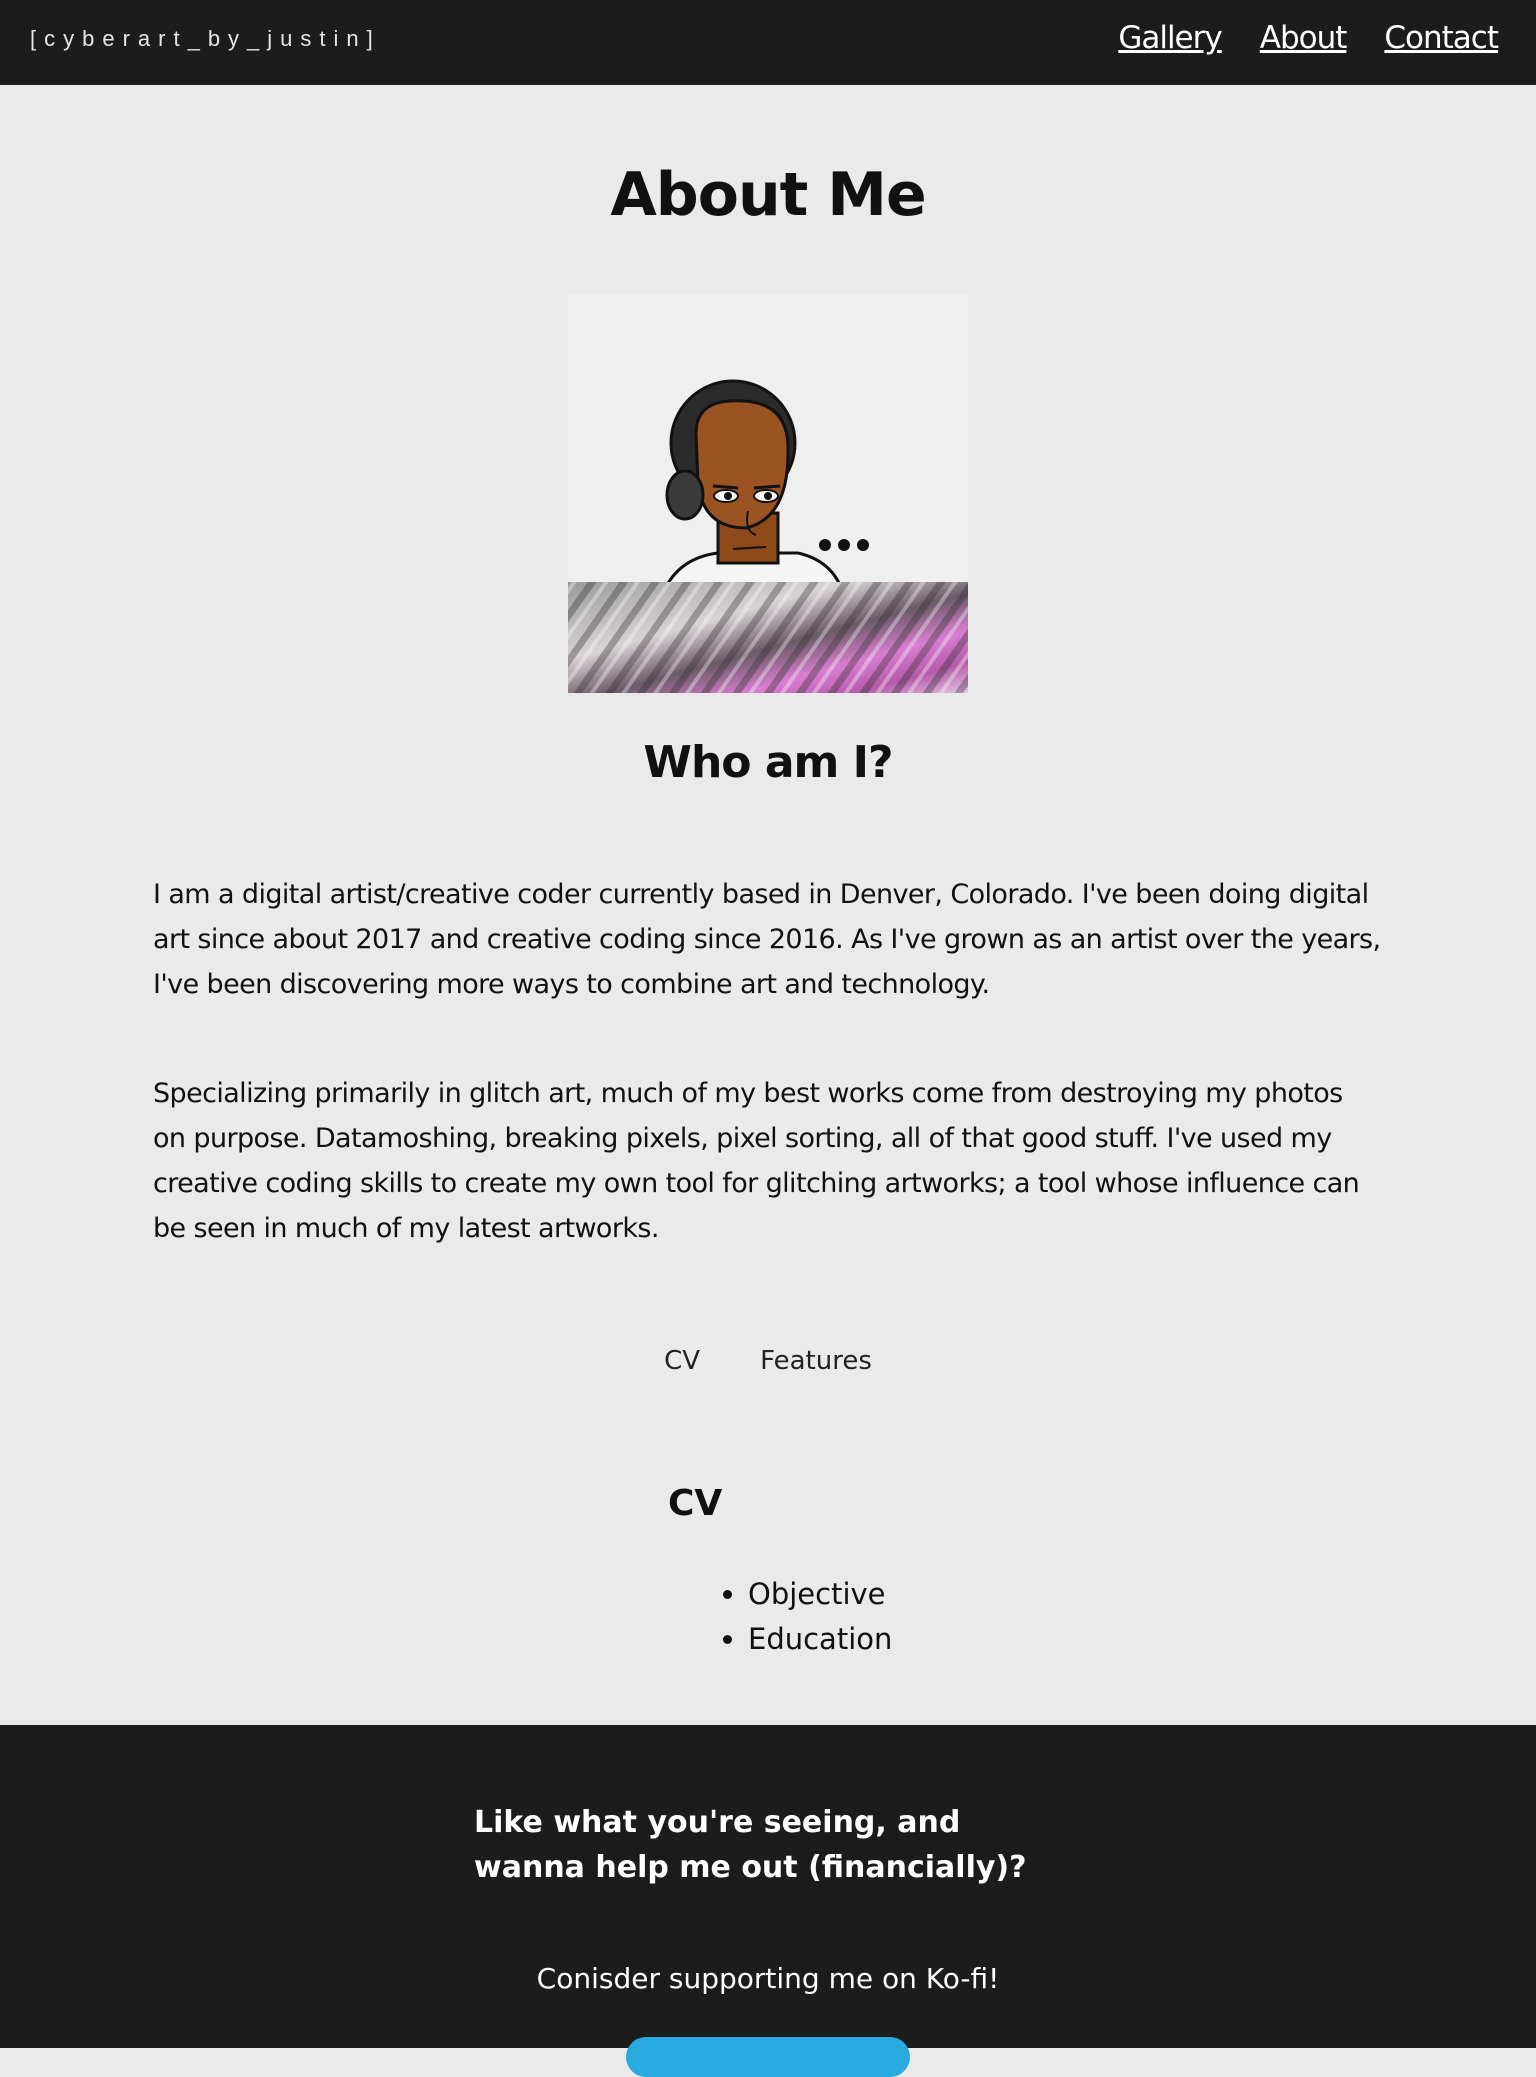 The width and height of the screenshot is (1536, 2077). I want to click on tab-bar: CV Features, so click(768, 1361).